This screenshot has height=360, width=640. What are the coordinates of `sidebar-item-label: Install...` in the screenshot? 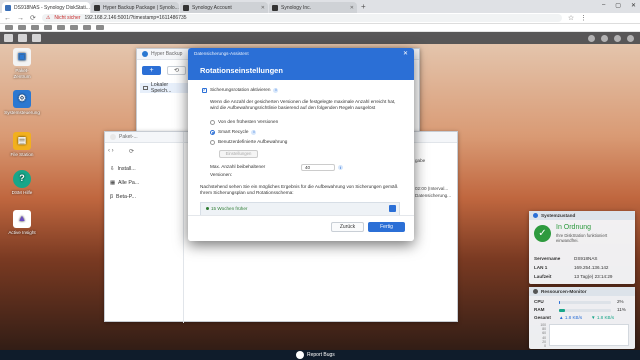 It's located at (126, 169).